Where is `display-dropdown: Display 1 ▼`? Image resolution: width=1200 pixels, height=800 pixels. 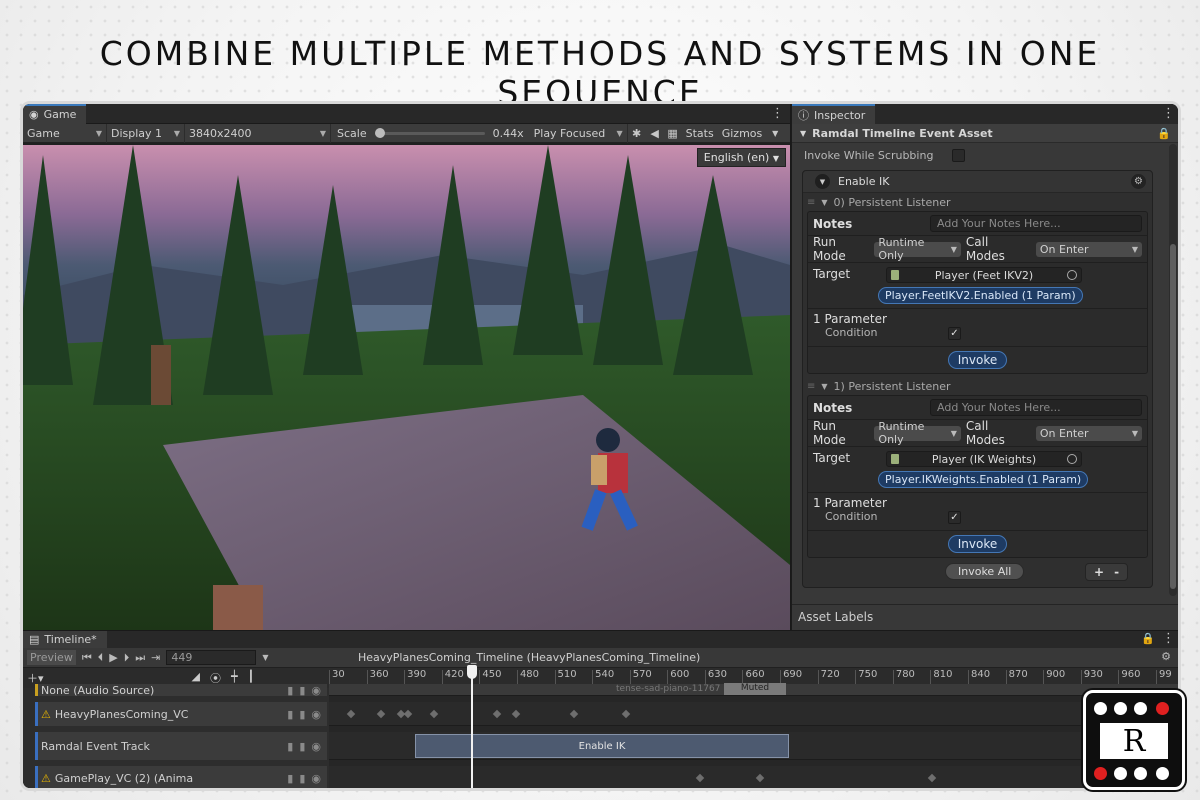 display-dropdown: Display 1 ▼ is located at coordinates (146, 133).